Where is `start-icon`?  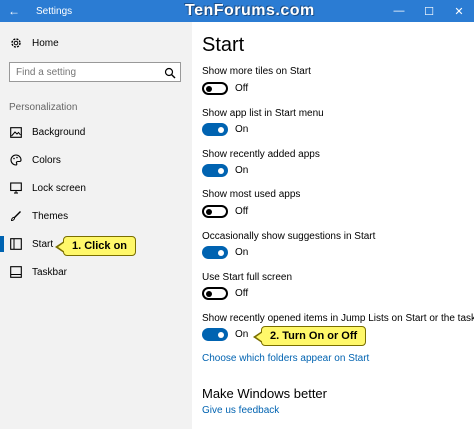
start-icon is located at coordinates (16, 244).